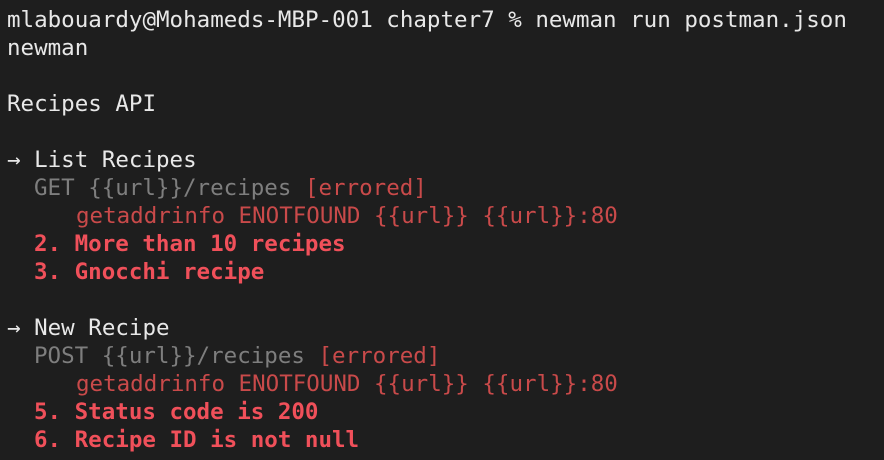 The image size is (884, 460). Describe the element at coordinates (102, 328) in the screenshot. I see `request-name: New Recipe` at that location.